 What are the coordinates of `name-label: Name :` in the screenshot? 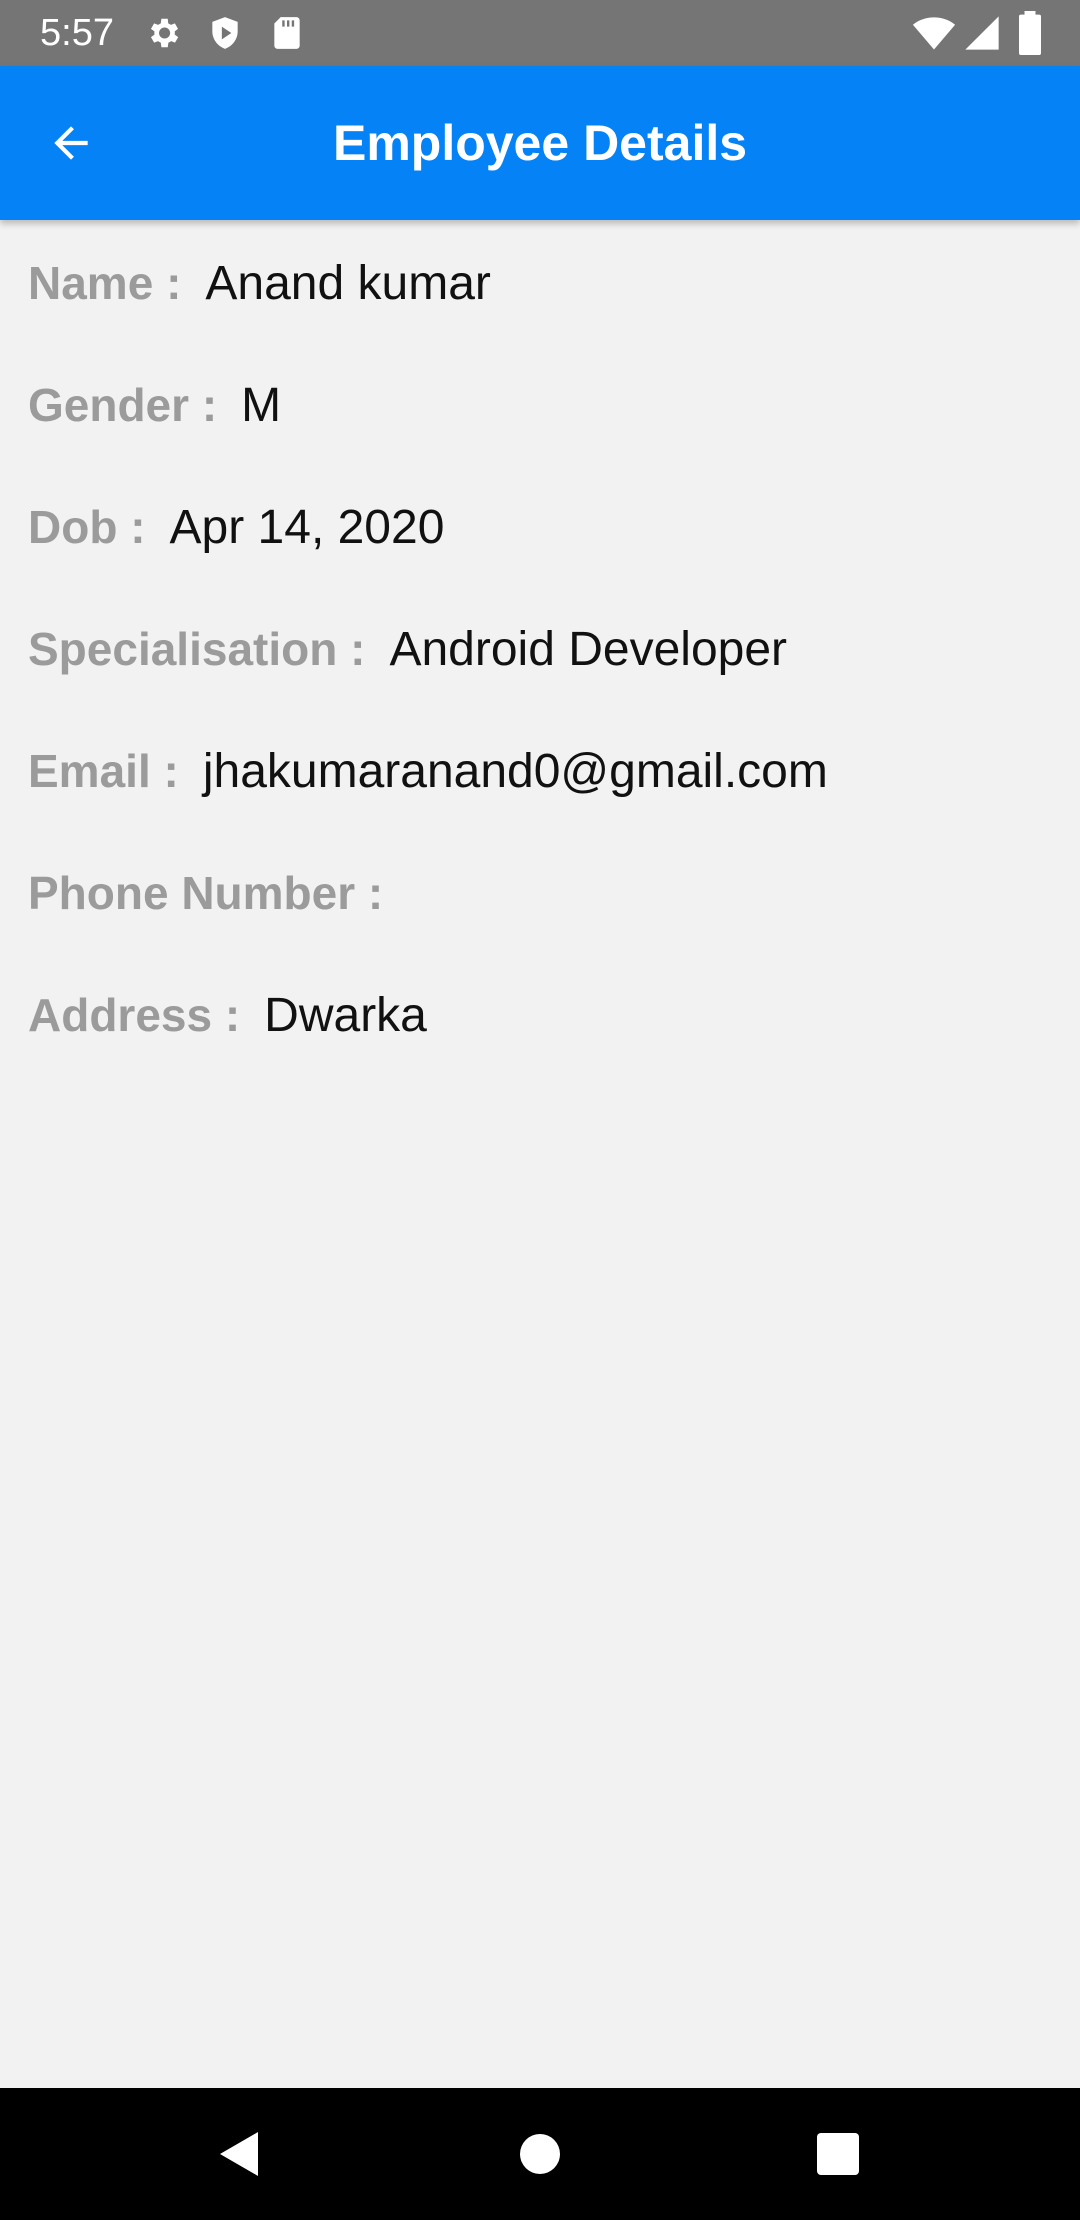 It's located at (105, 283).